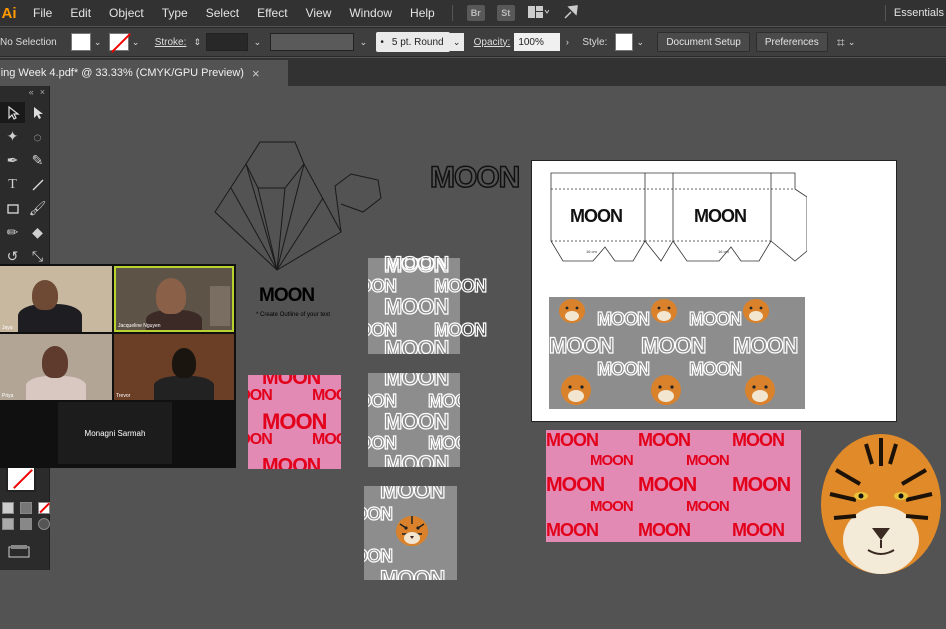  What do you see at coordinates (720, 216) in the screenshot?
I see `dieline-moon-logo: MOON` at bounding box center [720, 216].